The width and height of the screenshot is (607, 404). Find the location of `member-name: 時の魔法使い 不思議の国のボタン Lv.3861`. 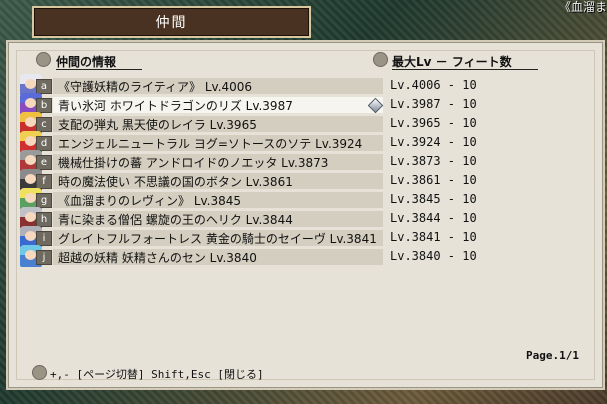

member-name: 時の魔法使い 不思議の国のボタン Lv.3861 is located at coordinates (175, 182).